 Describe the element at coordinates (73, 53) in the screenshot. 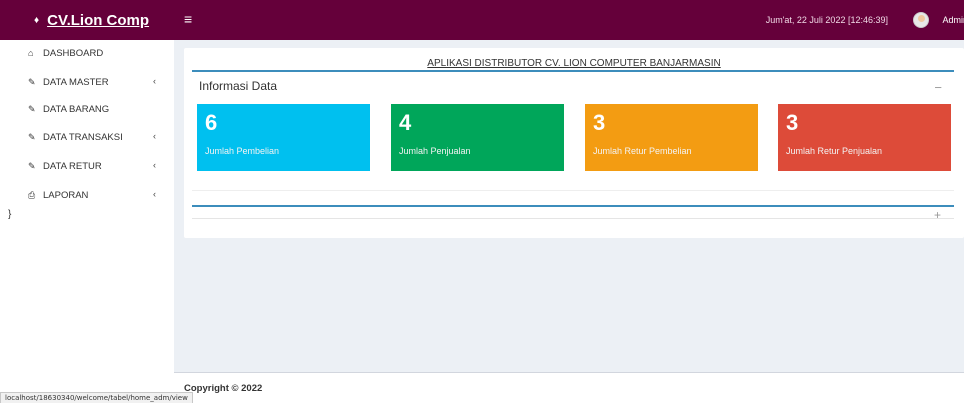

I see `sidebar-item-label: DASHBOARD` at that location.